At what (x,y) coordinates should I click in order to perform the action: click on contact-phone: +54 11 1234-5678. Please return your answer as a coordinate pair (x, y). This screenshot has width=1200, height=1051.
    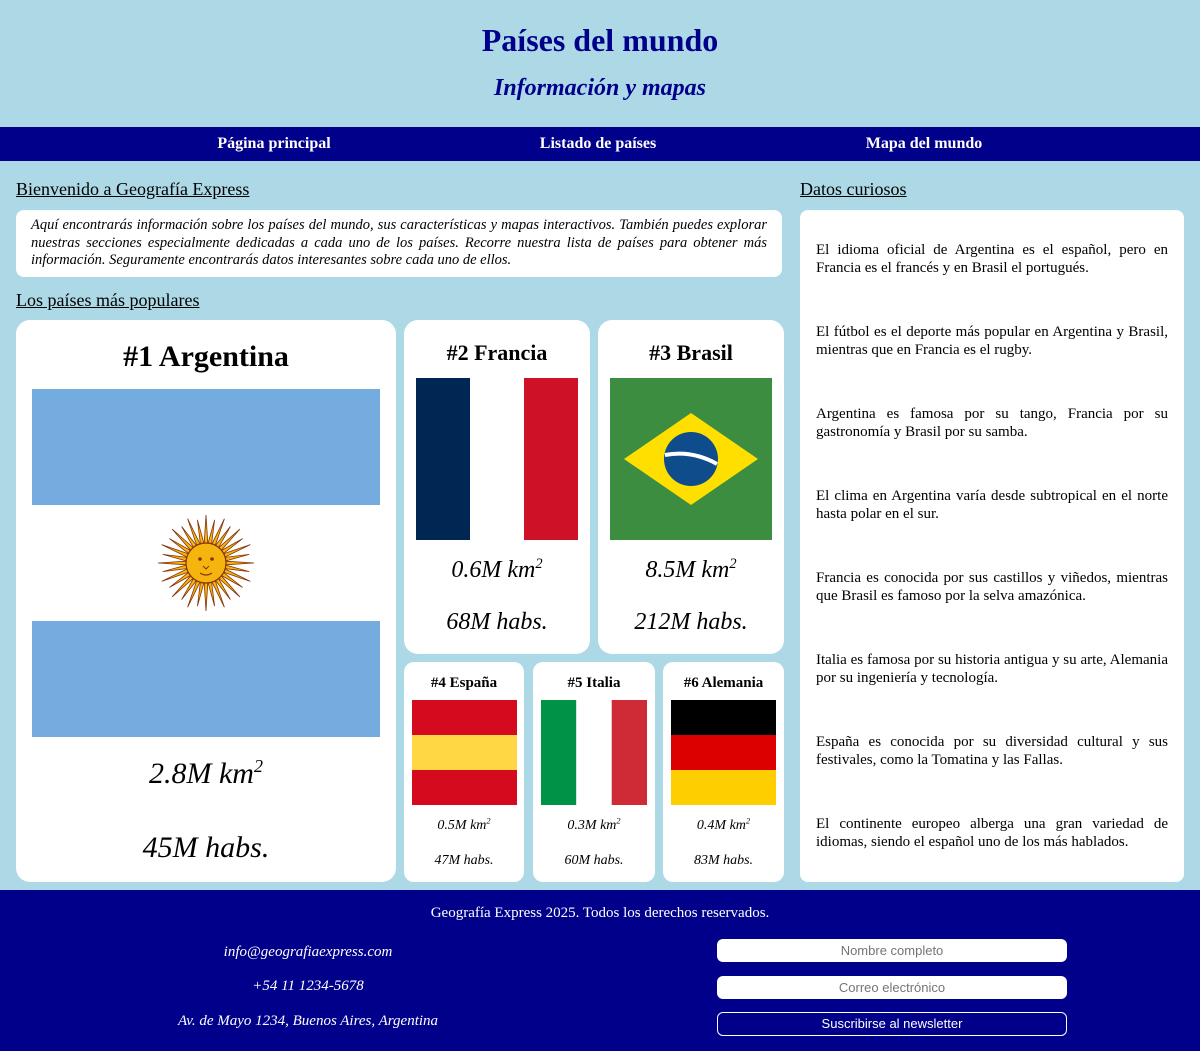
    Looking at the image, I should click on (308, 986).